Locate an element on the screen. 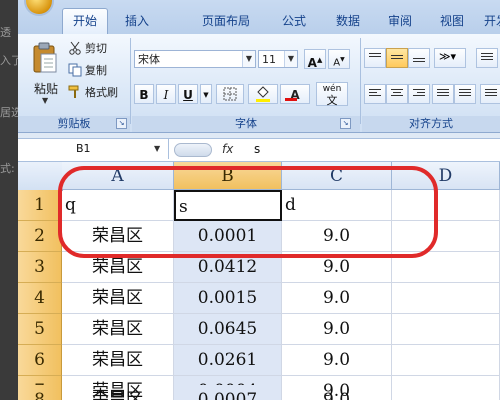 This screenshot has width=500, height=400. cell-c1: d is located at coordinates (337, 205).